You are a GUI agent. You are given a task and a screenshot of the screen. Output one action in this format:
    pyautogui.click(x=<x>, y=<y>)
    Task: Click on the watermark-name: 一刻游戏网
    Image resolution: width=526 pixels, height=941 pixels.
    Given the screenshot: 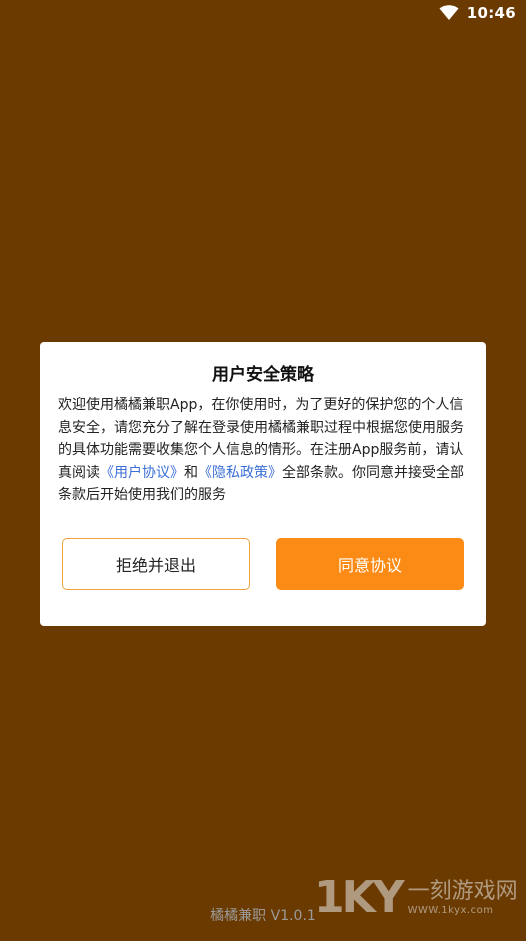 What is the action you would take?
    pyautogui.click(x=462, y=892)
    